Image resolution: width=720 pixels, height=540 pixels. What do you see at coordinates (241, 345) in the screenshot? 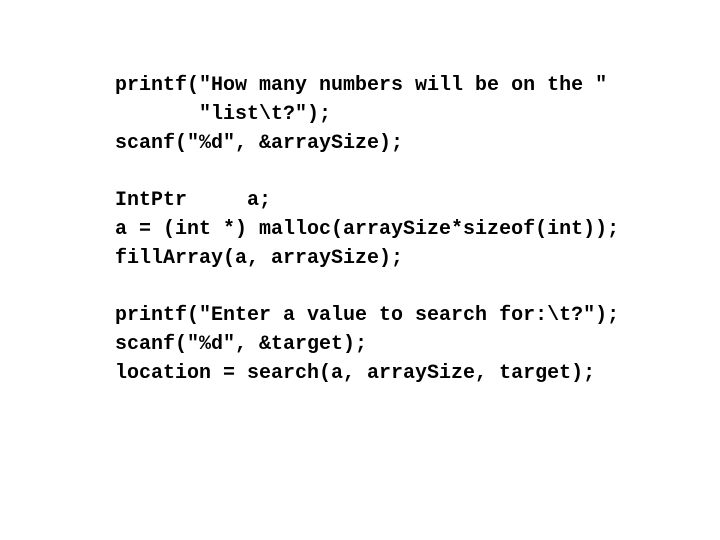
I see `code-line-scanf-target: scanf("%d", &target);` at bounding box center [241, 345].